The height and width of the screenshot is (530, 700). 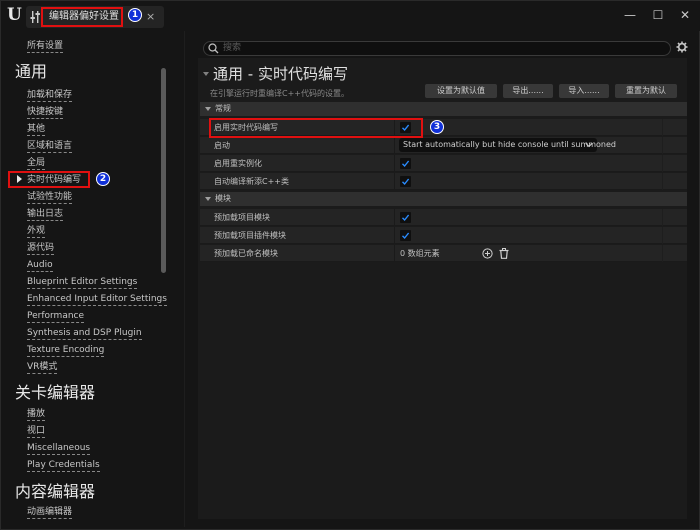 I want to click on unreal-logo-icon: U, so click(x=14, y=15).